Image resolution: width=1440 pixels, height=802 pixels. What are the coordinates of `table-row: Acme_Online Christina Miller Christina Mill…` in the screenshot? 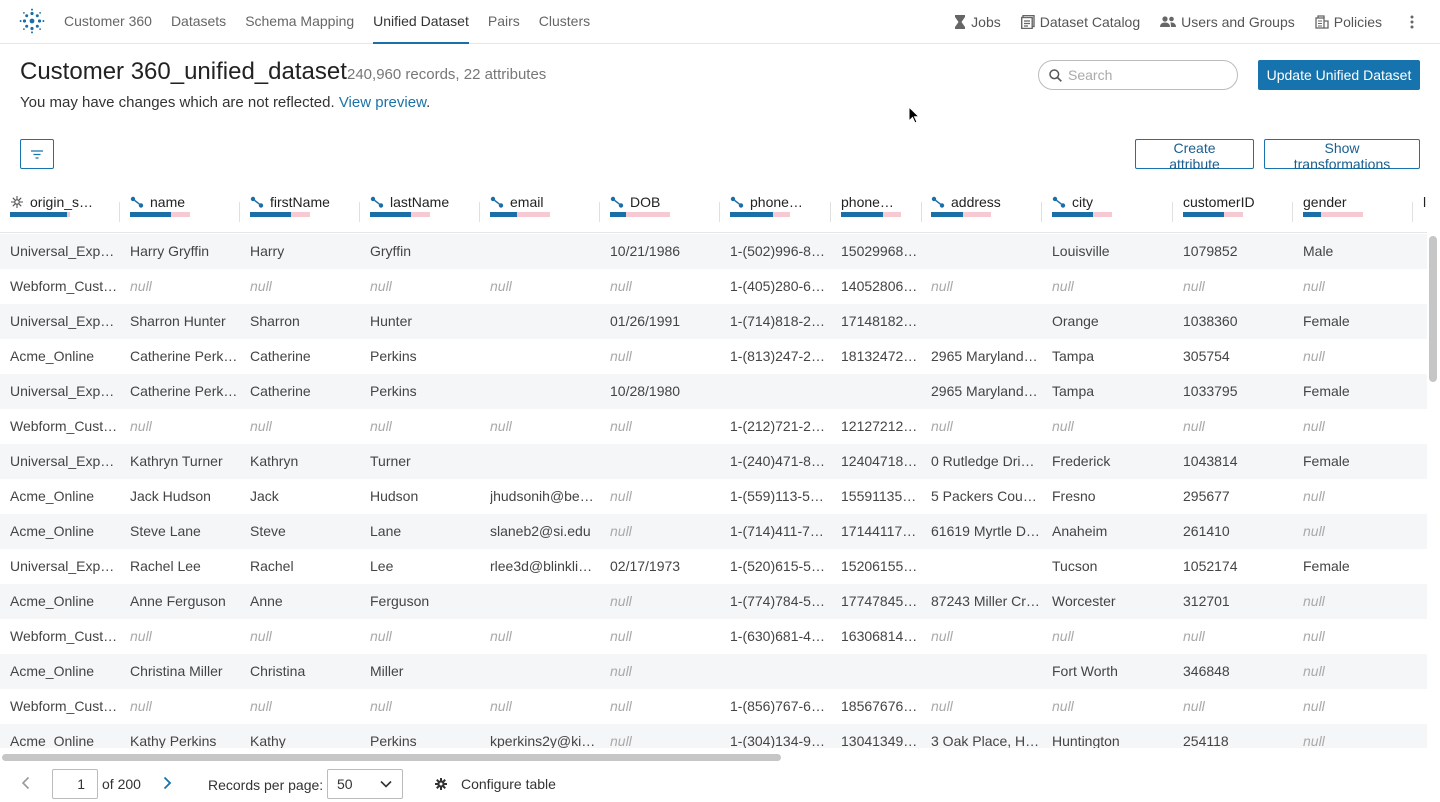 It's located at (713, 671).